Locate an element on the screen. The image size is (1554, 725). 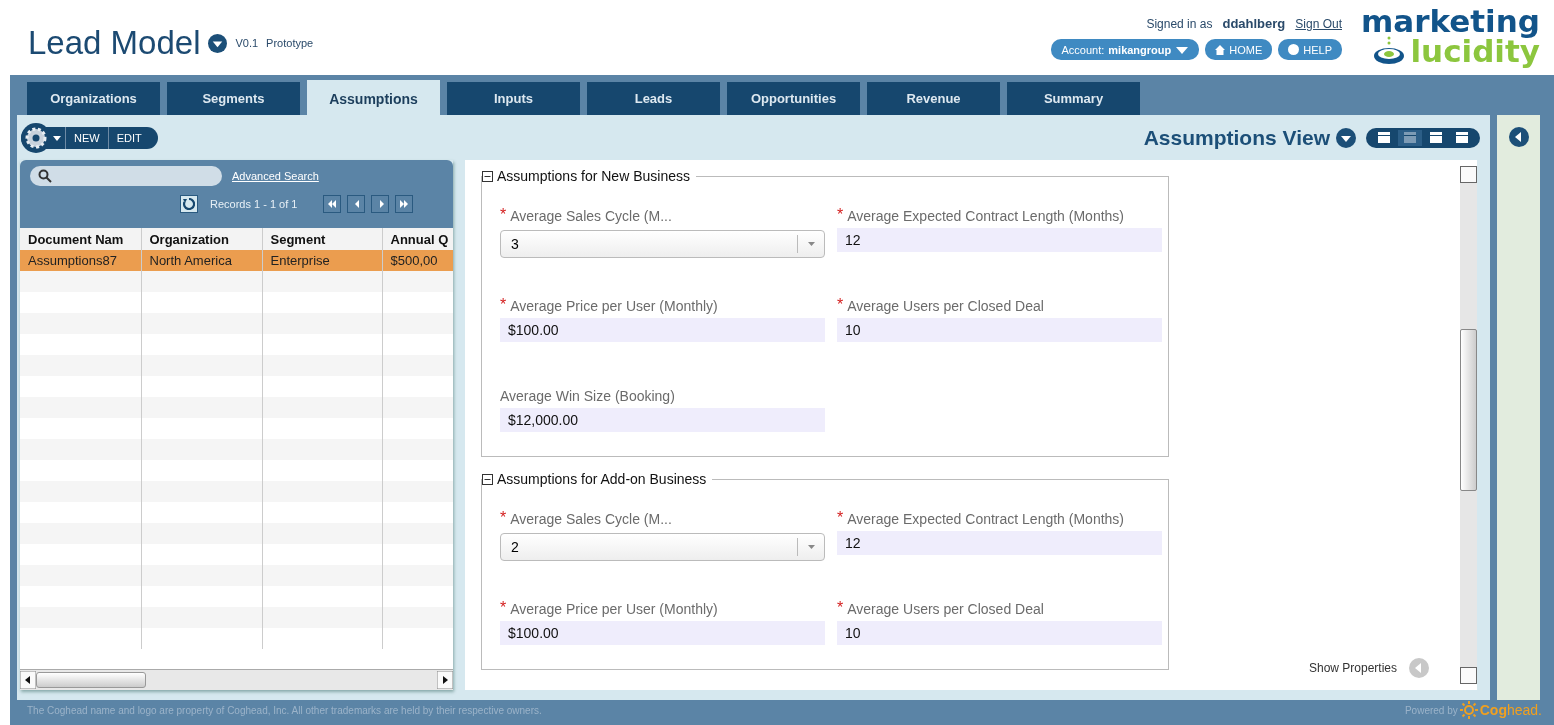
tab: Inputs is located at coordinates (513, 98).